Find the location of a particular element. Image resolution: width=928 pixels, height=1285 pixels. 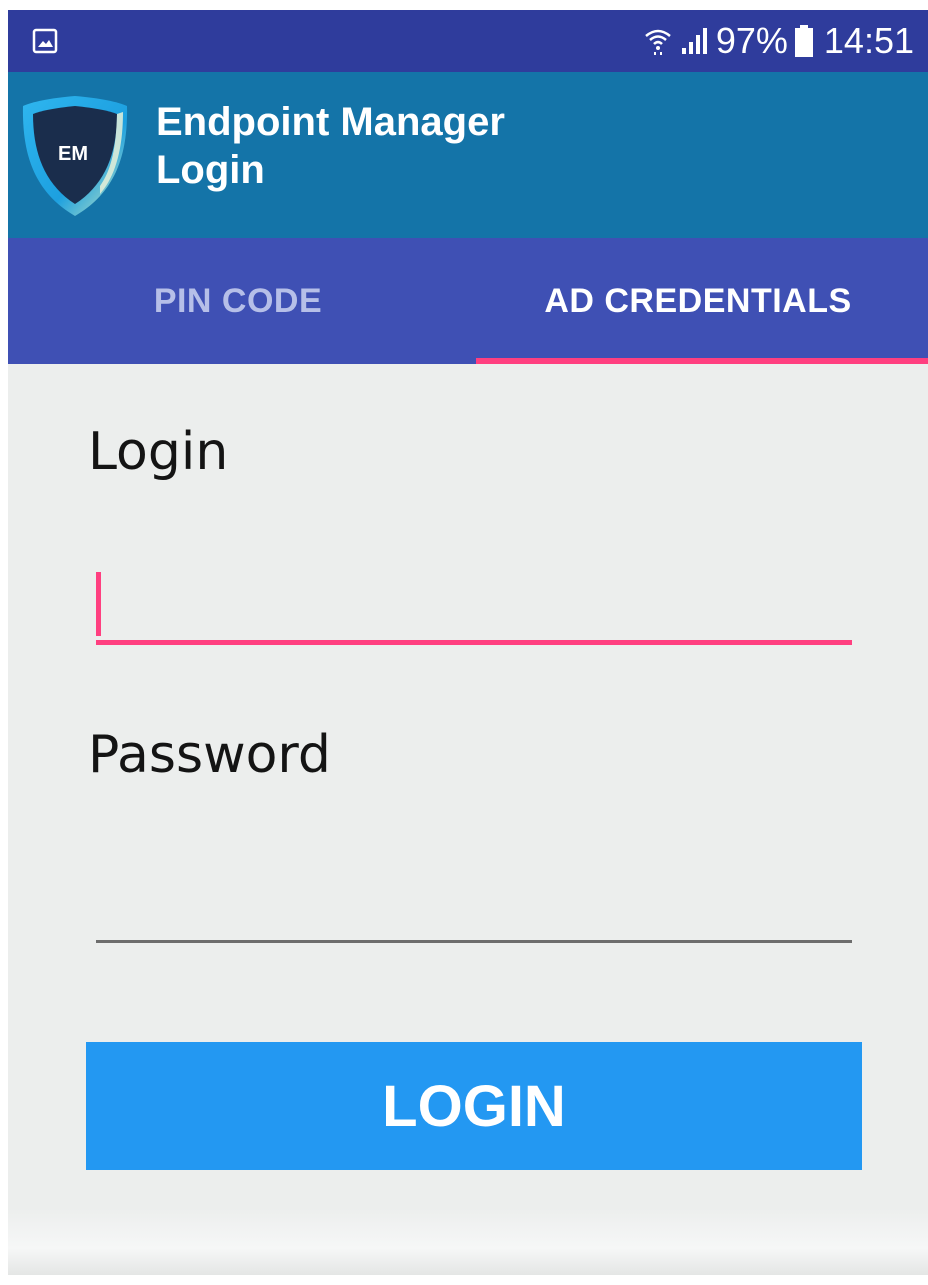

wifi-icon is located at coordinates (658, 42).